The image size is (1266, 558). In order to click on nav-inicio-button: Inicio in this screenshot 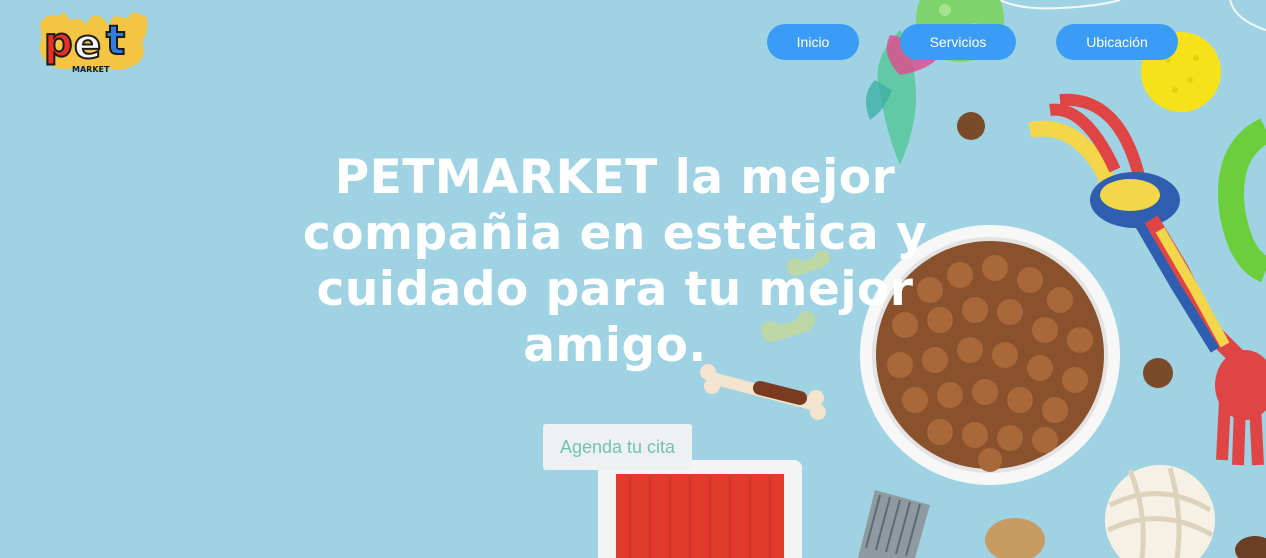, I will do `click(813, 42)`.